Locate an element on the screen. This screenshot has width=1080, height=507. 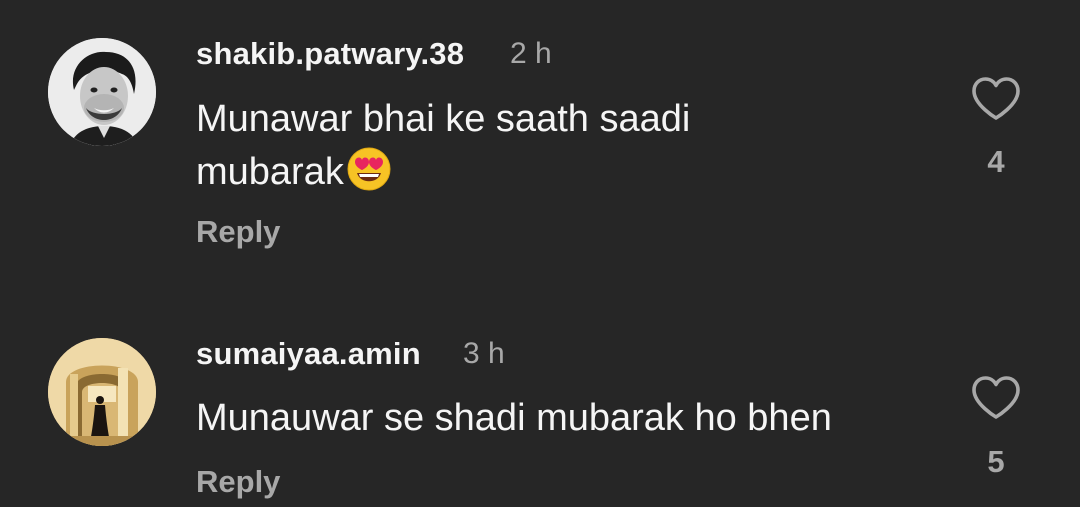
comment-username: shakib.patwary.38 is located at coordinates (330, 54).